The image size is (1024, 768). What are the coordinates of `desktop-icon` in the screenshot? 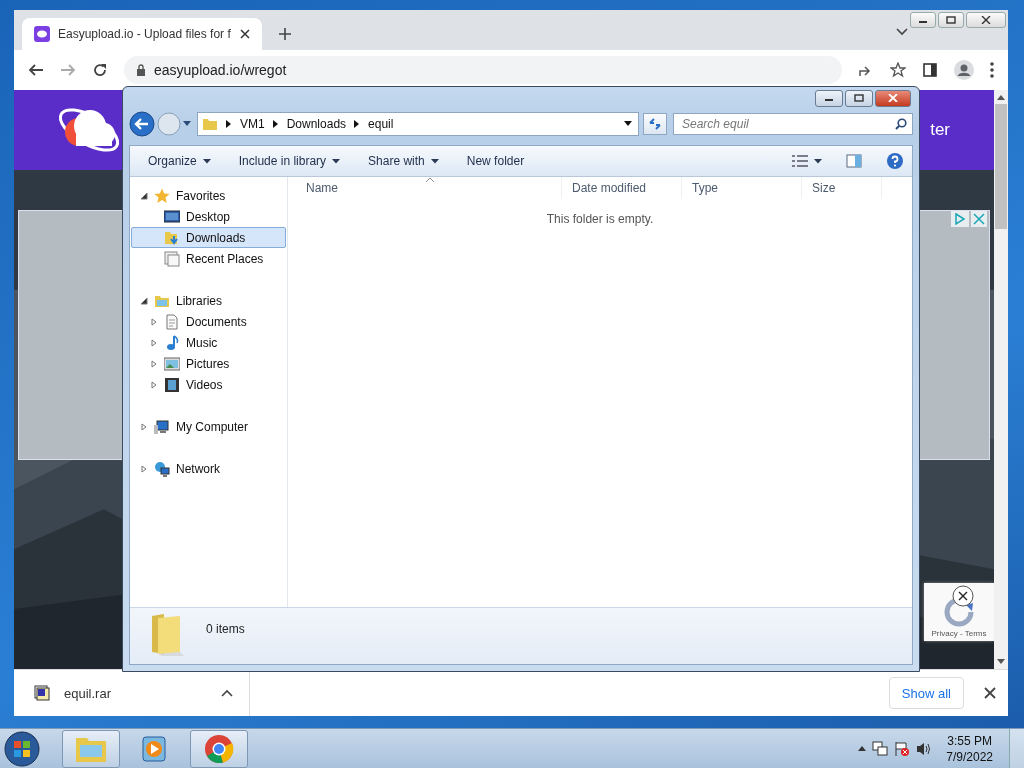 It's located at (172, 216).